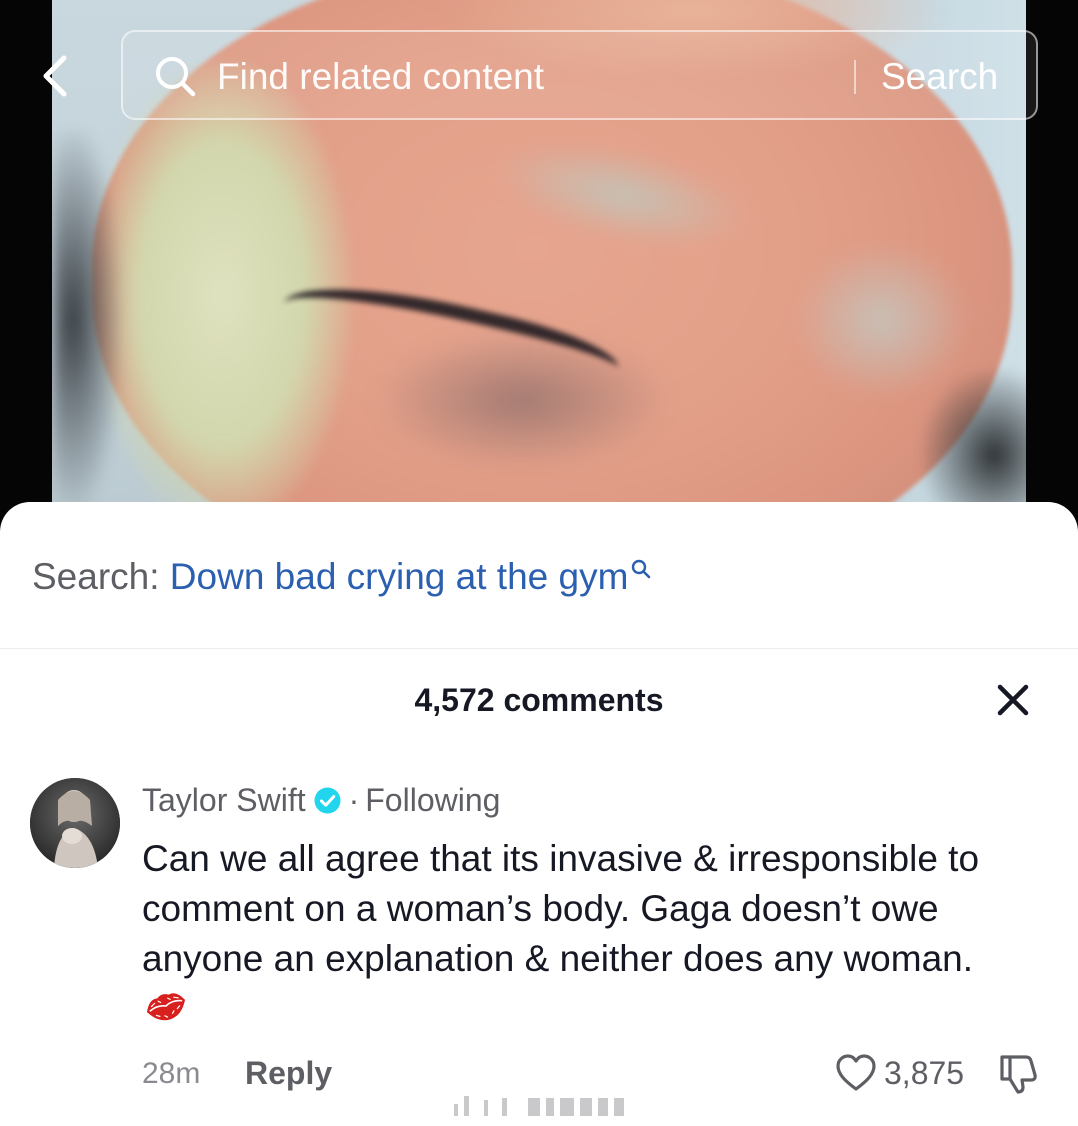 The image size is (1078, 1126). Describe the element at coordinates (288, 1073) in the screenshot. I see `reply-button: Reply` at that location.